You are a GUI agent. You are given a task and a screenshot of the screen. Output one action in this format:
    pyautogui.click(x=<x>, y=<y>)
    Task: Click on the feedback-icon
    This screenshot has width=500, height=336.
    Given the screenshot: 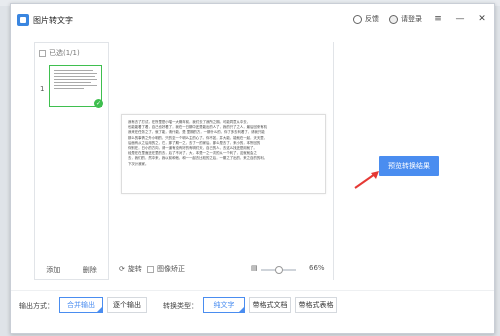 What is the action you would take?
    pyautogui.click(x=357, y=19)
    